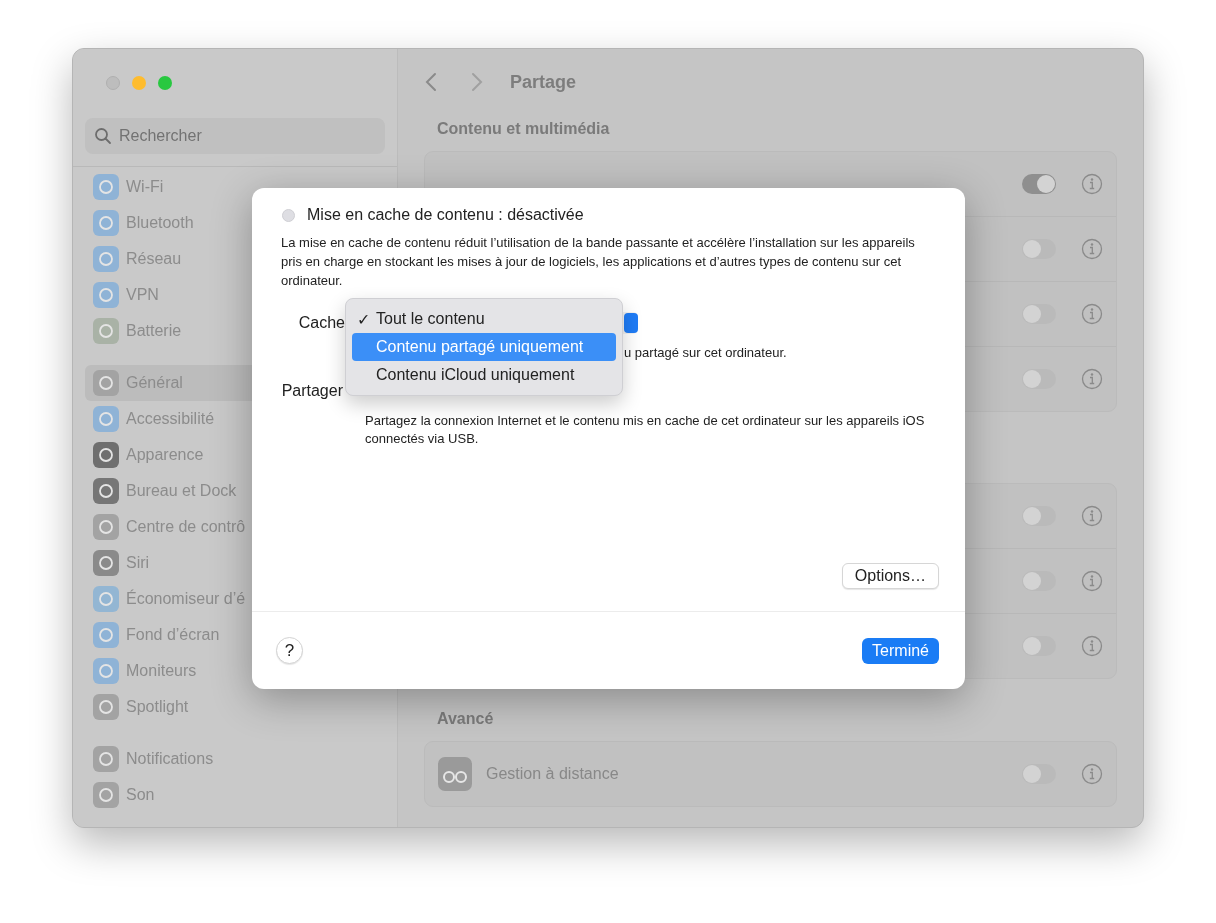 Image resolution: width=1216 pixels, height=923 pixels. Describe the element at coordinates (706, 353) in the screenshot. I see `hint-text: u partagé sur cet ordinateur.` at that location.